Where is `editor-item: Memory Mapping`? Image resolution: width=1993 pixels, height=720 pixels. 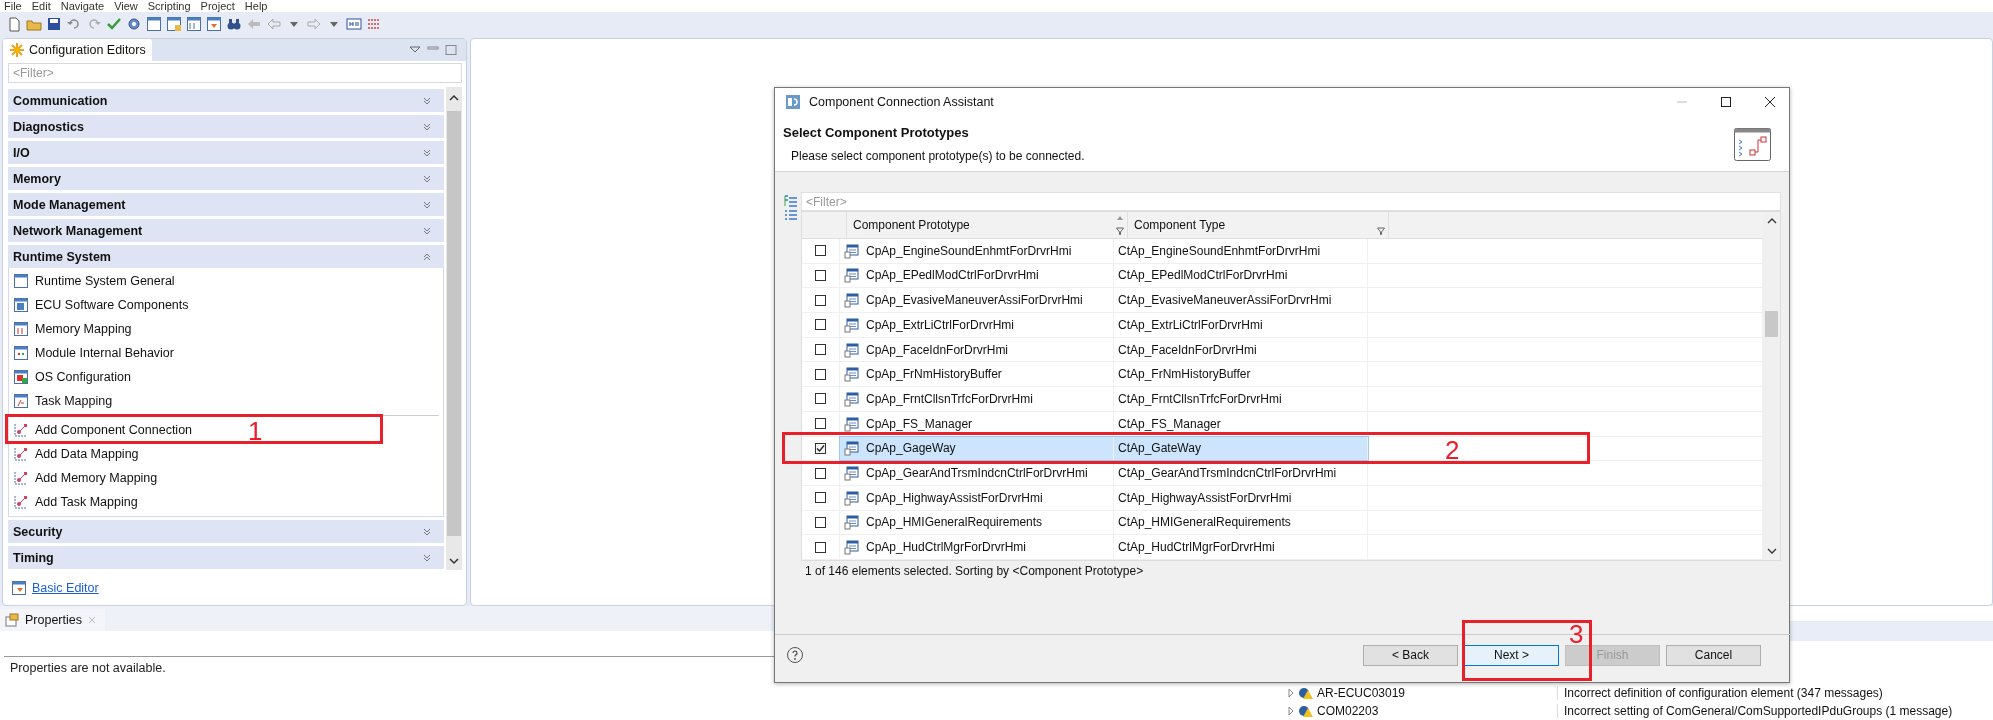
editor-item: Memory Mapping is located at coordinates (74, 329).